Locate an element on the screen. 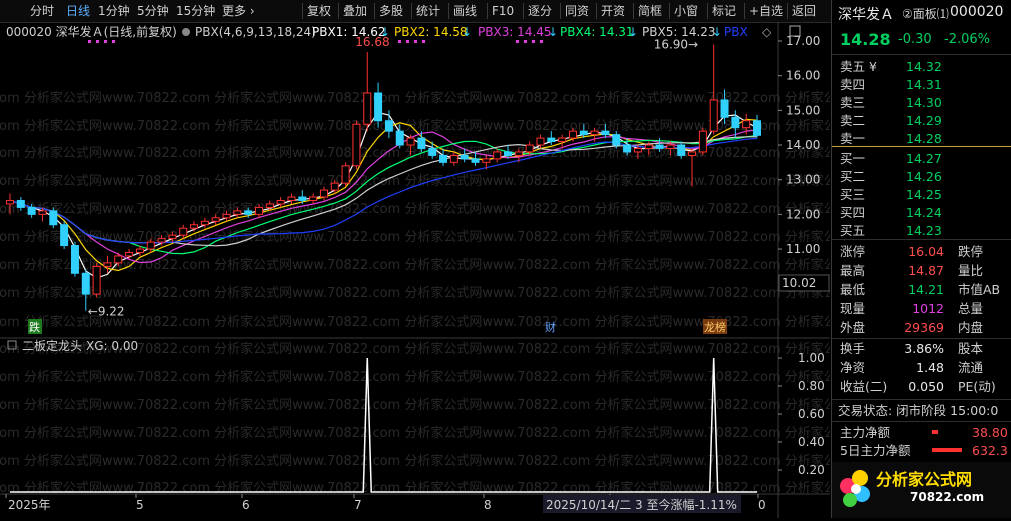 The width and height of the screenshot is (1011, 521). toolbar-tab-0: 分时 is located at coordinates (42, 11).